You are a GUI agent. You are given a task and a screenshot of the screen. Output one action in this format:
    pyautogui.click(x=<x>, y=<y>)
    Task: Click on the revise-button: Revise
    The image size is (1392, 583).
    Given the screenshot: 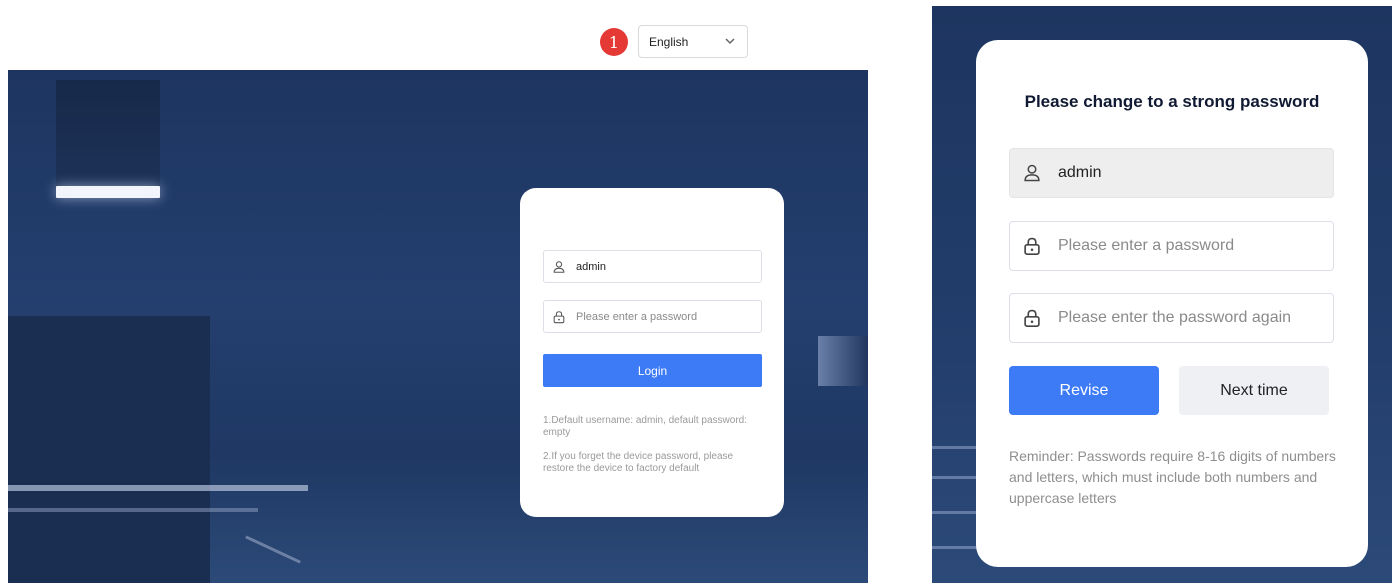 What is the action you would take?
    pyautogui.click(x=1084, y=390)
    